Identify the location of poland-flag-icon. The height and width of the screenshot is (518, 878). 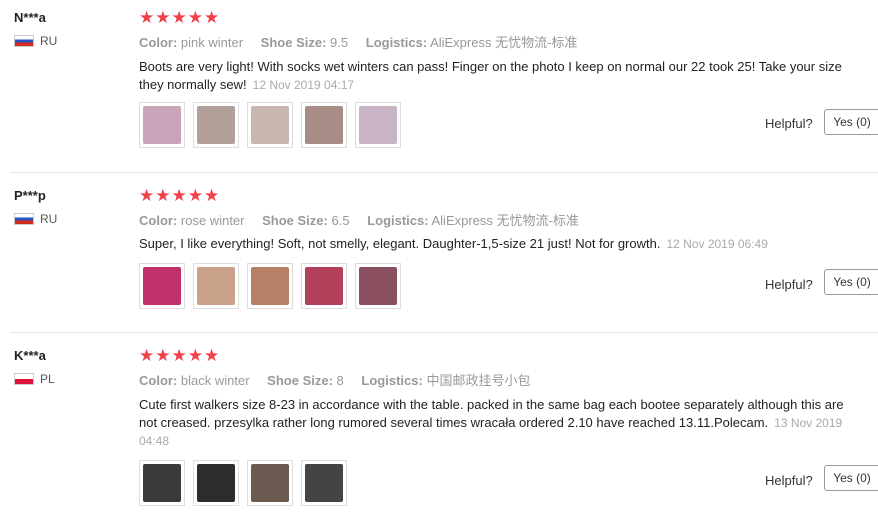
(24, 379).